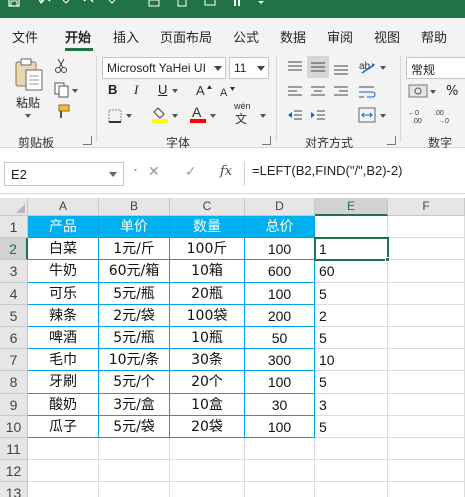 The width and height of the screenshot is (465, 497). What do you see at coordinates (134, 360) in the screenshot?
I see `table-cell: 10元/条` at bounding box center [134, 360].